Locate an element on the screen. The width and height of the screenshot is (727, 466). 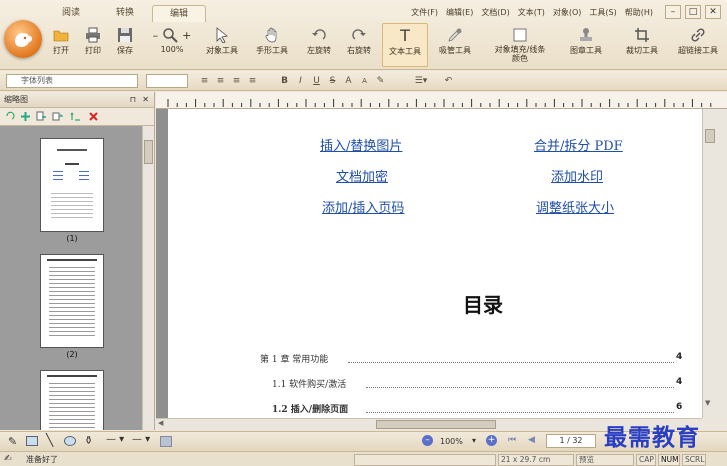
italic-button: I is located at coordinates (300, 81).